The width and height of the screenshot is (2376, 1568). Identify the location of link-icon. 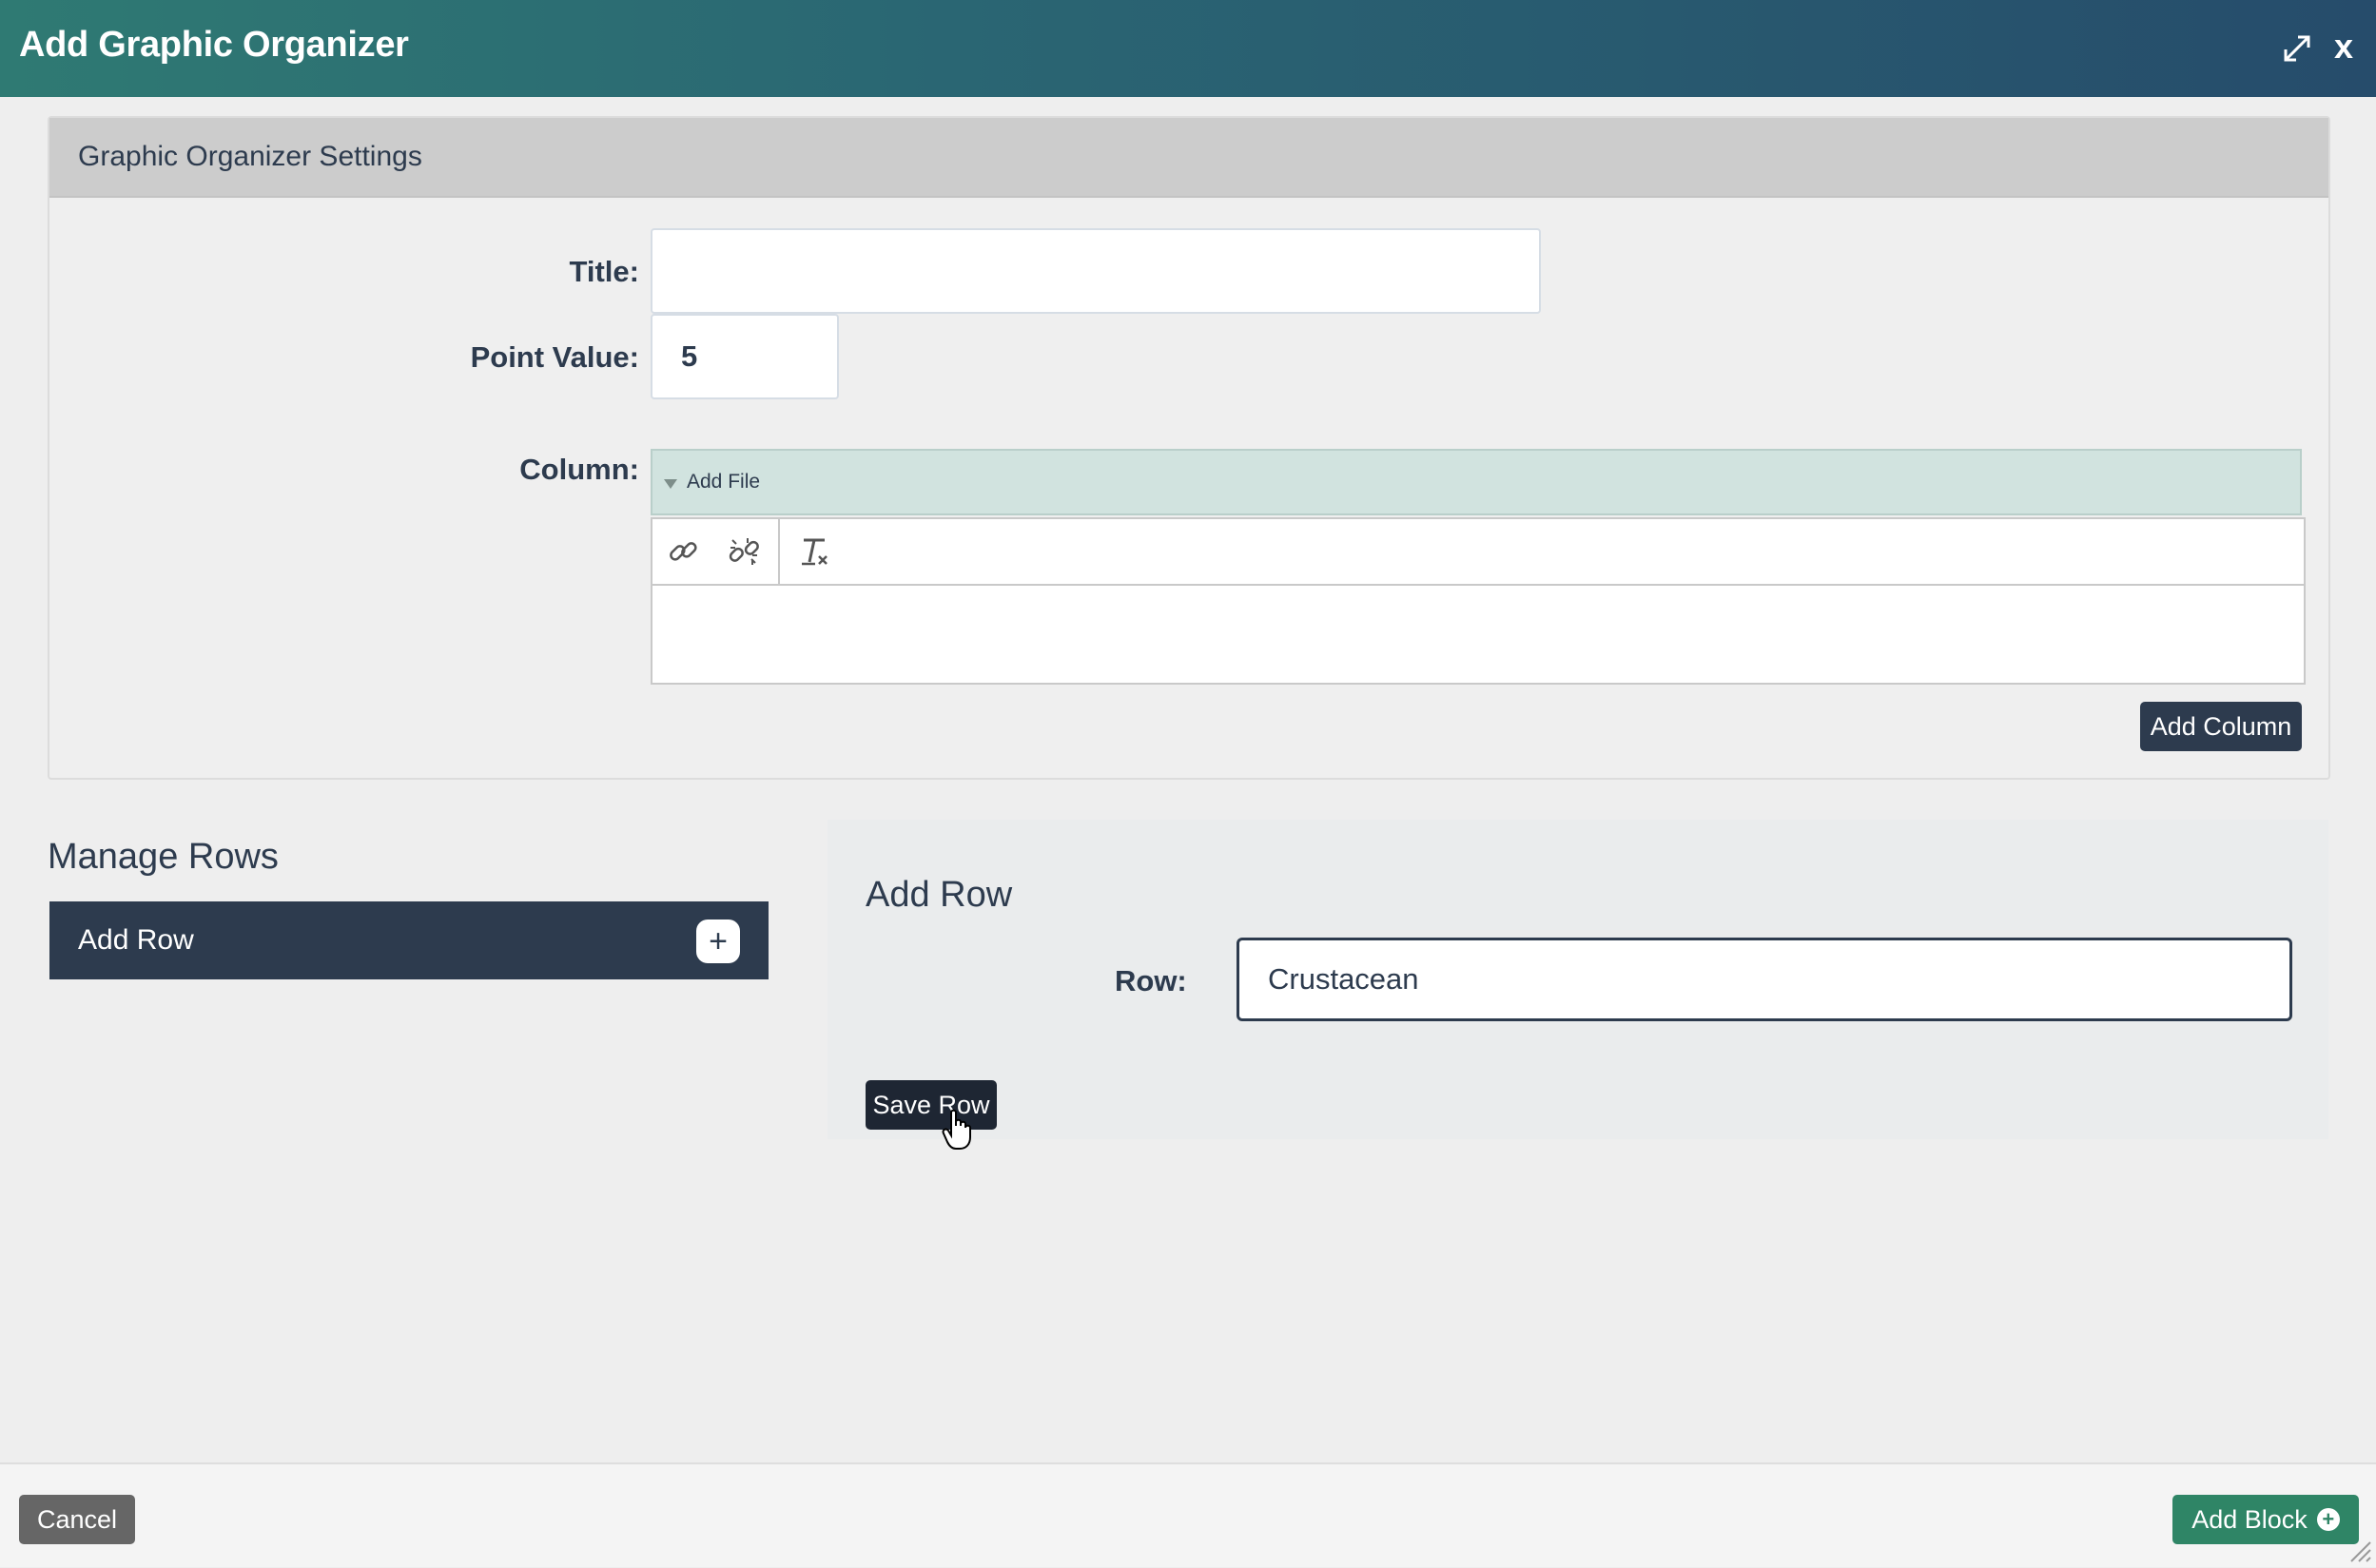
(682, 551).